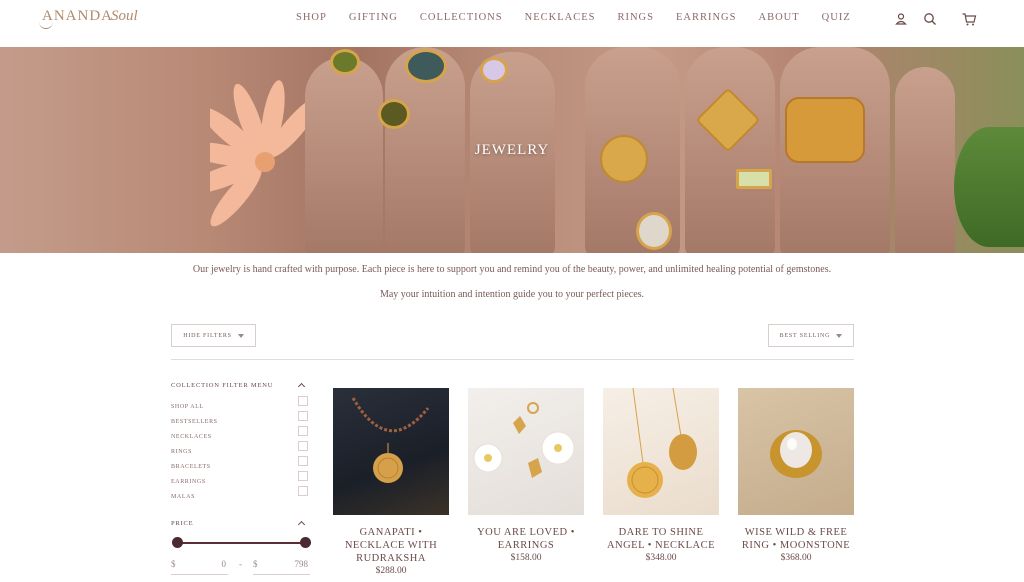 This screenshot has width=1024, height=582. Describe the element at coordinates (661, 539) in the screenshot. I see `product-name: DARE TO SHINE ANGEL • NECKLACE` at that location.